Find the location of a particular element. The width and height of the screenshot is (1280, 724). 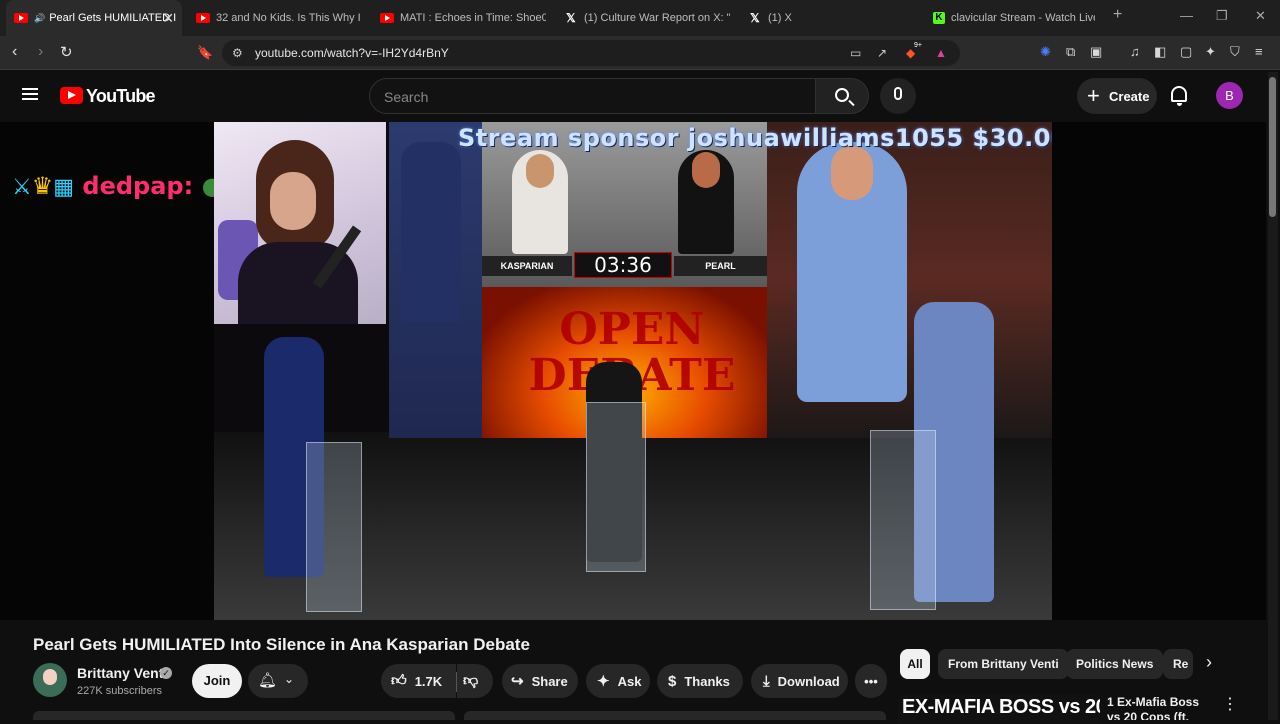

close-window-icon: ✕ is located at coordinates (1260, 16).